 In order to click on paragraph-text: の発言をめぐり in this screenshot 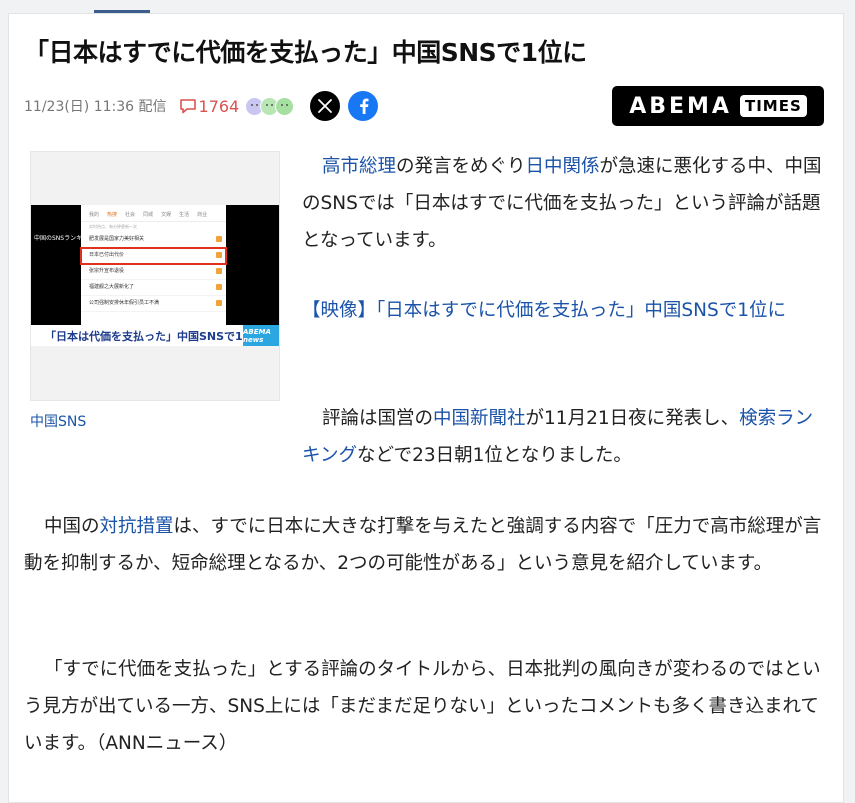, I will do `click(461, 166)`.